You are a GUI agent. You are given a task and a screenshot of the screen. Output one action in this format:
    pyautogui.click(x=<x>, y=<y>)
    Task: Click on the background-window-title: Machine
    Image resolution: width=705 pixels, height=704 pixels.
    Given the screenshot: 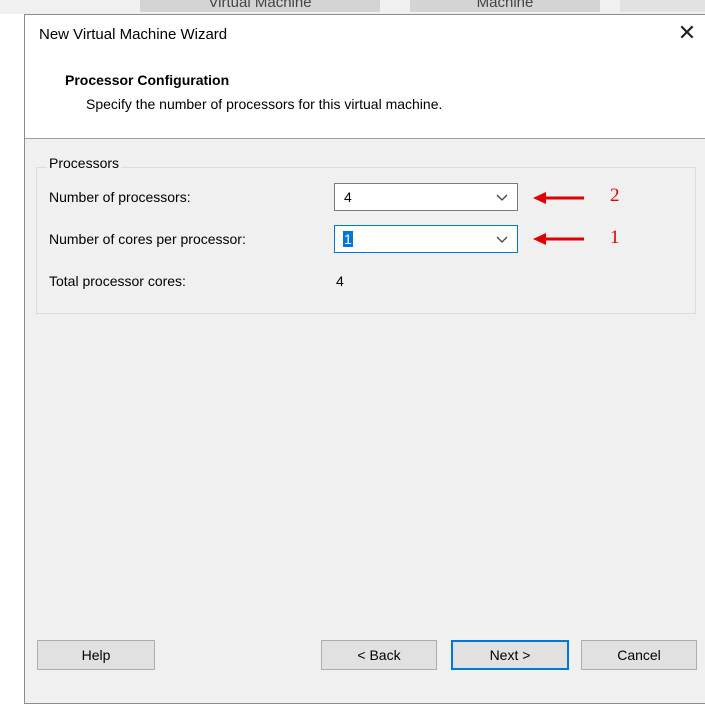 What is the action you would take?
    pyautogui.click(x=505, y=6)
    